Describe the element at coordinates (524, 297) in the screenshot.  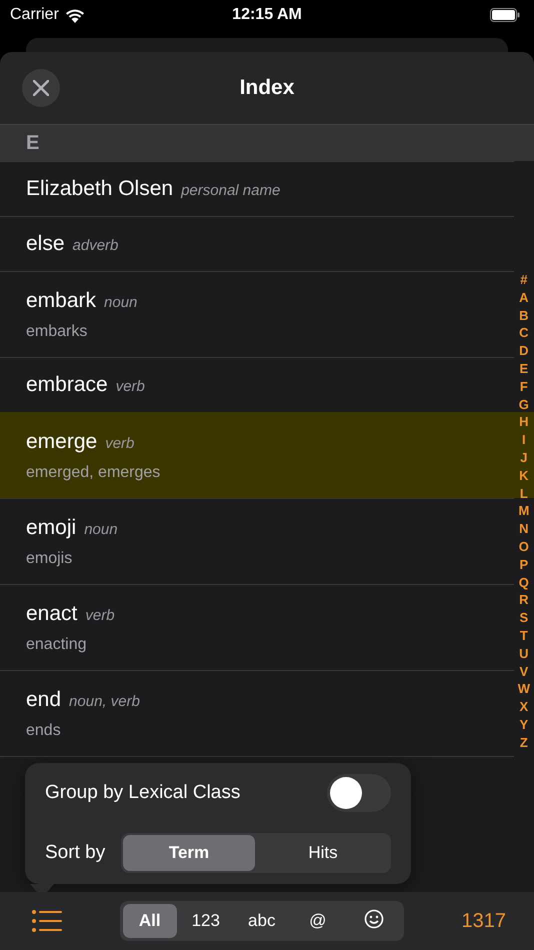
I see `index-letter: A` at that location.